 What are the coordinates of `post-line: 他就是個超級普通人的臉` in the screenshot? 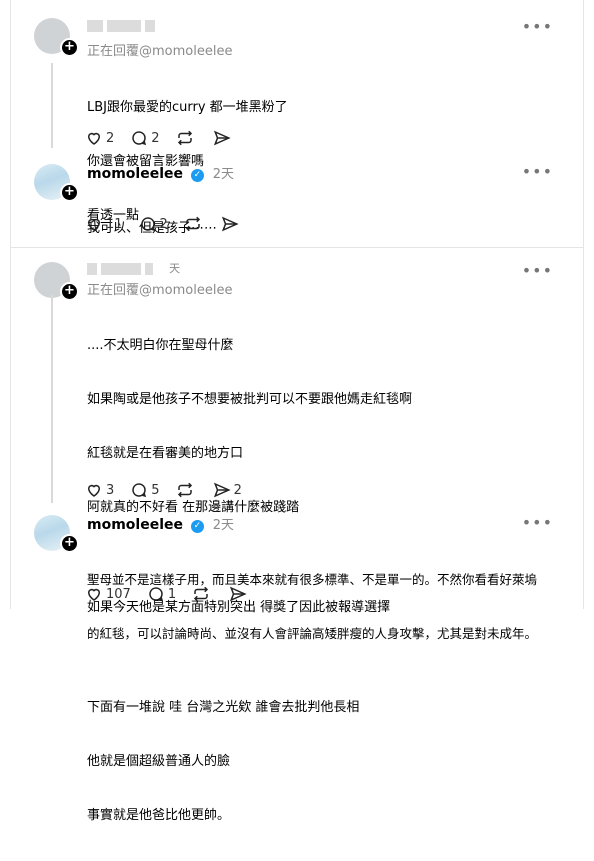 It's located at (159, 761).